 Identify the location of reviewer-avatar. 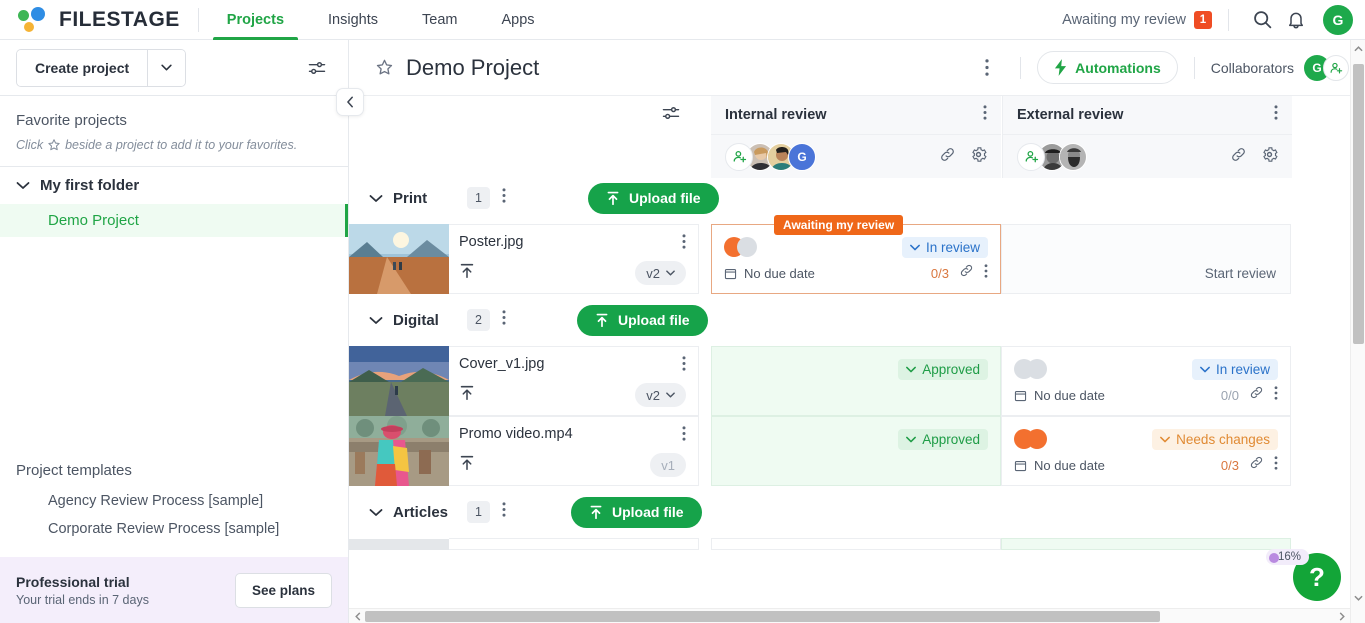
(1073, 156).